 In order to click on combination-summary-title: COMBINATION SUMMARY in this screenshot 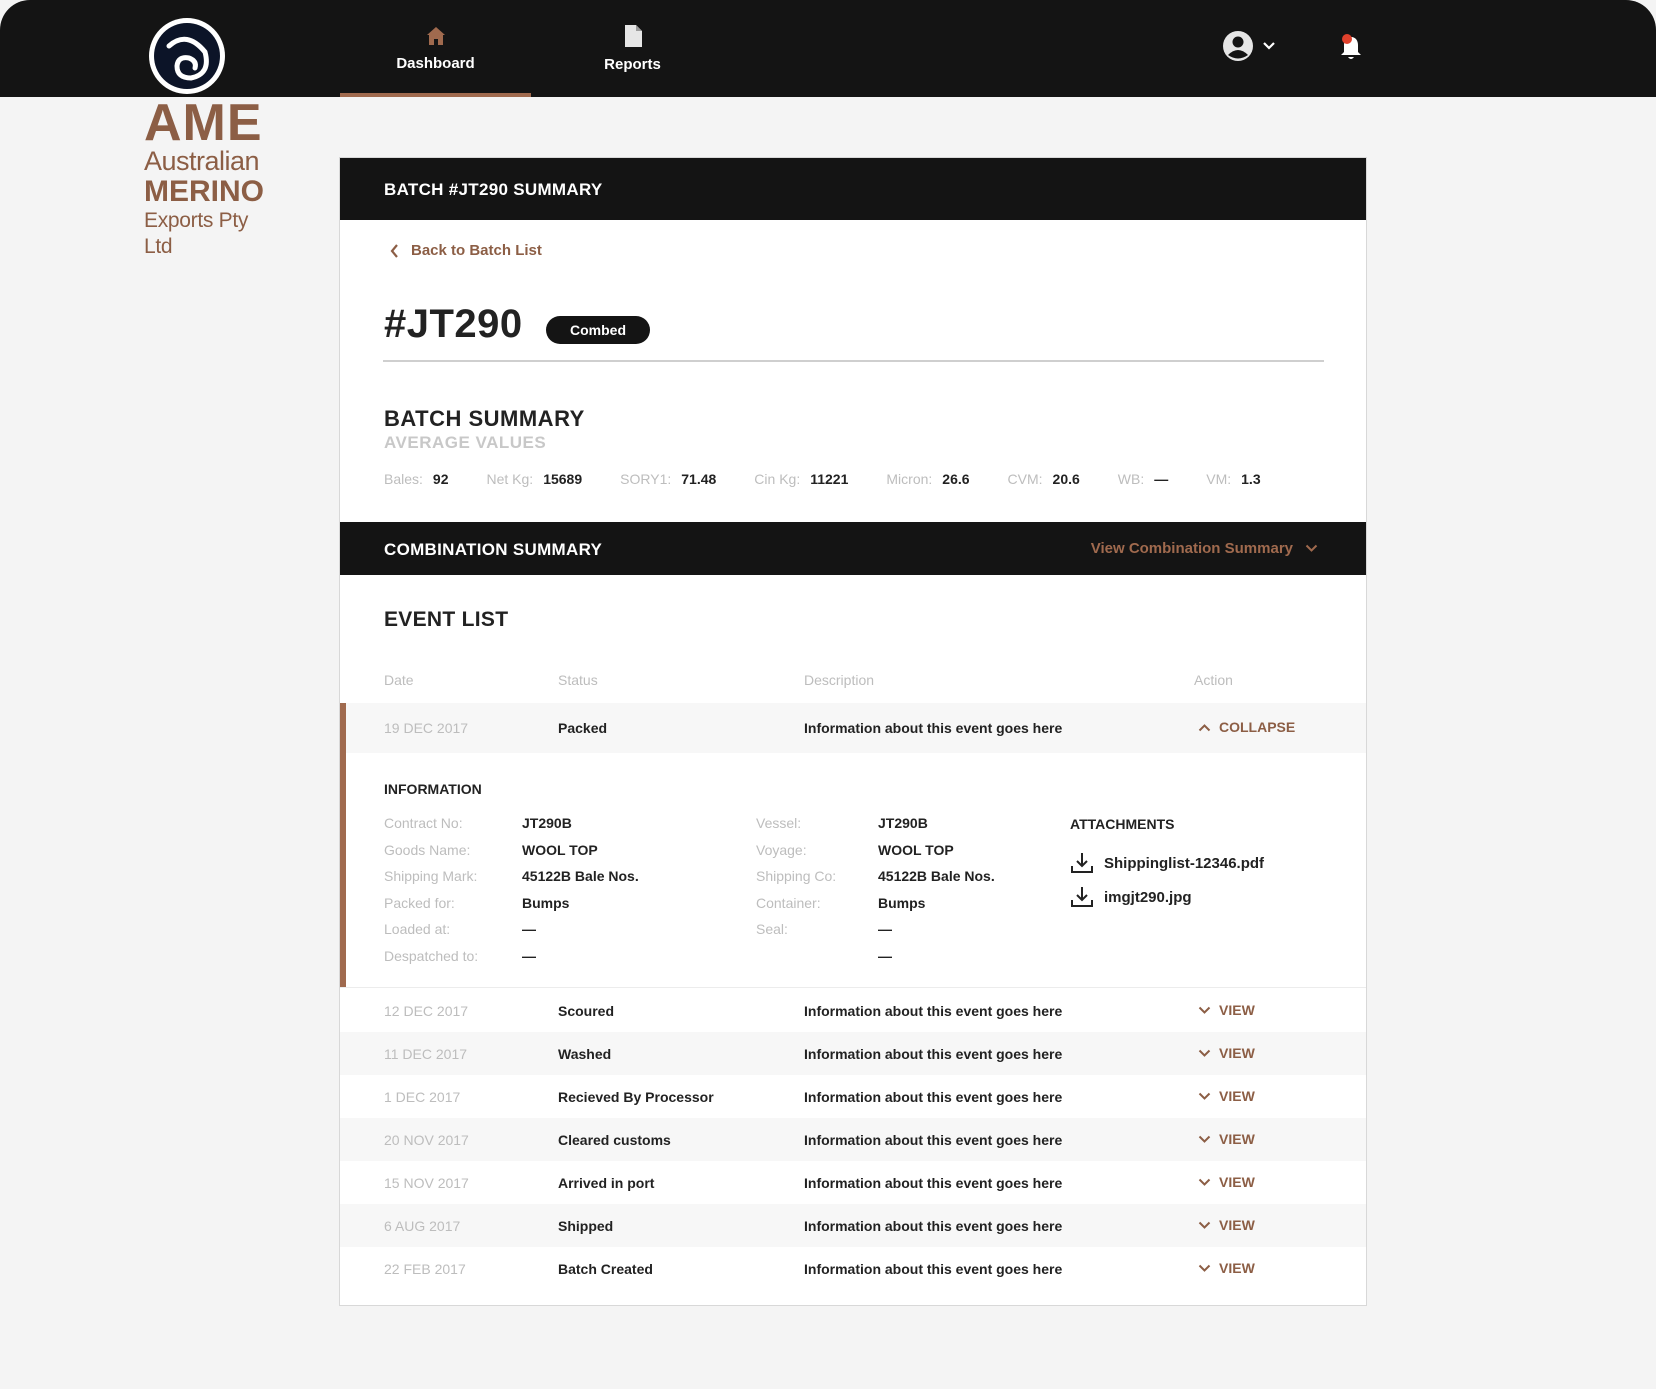, I will do `click(493, 549)`.